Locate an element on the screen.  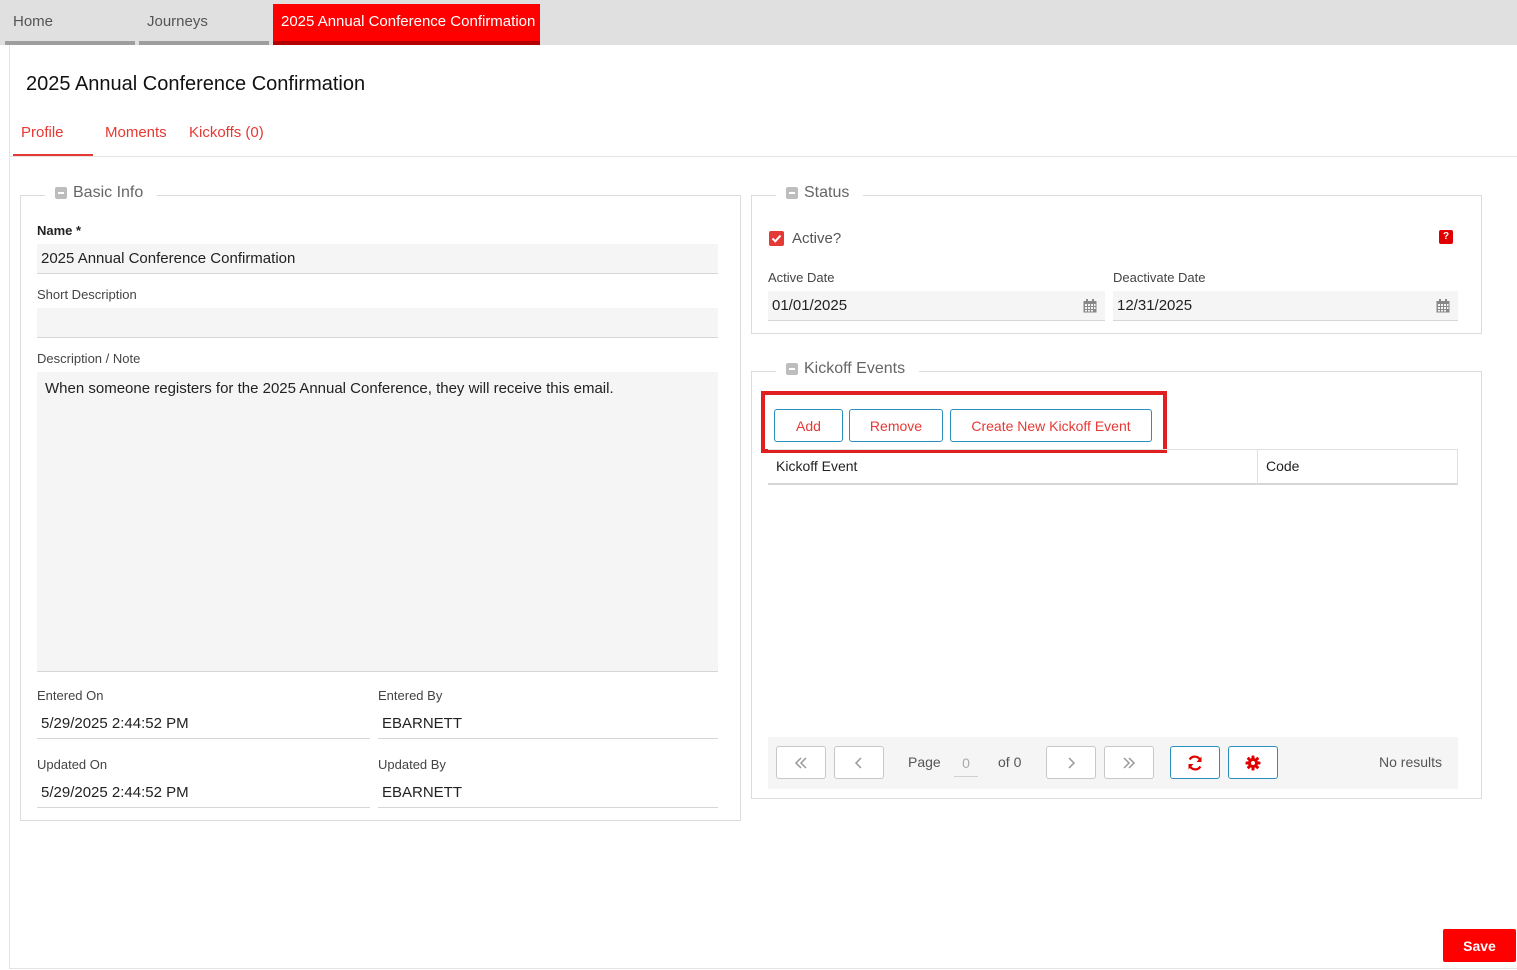
tab-kickoffs-label: Kickoffs (0) is located at coordinates (226, 132).